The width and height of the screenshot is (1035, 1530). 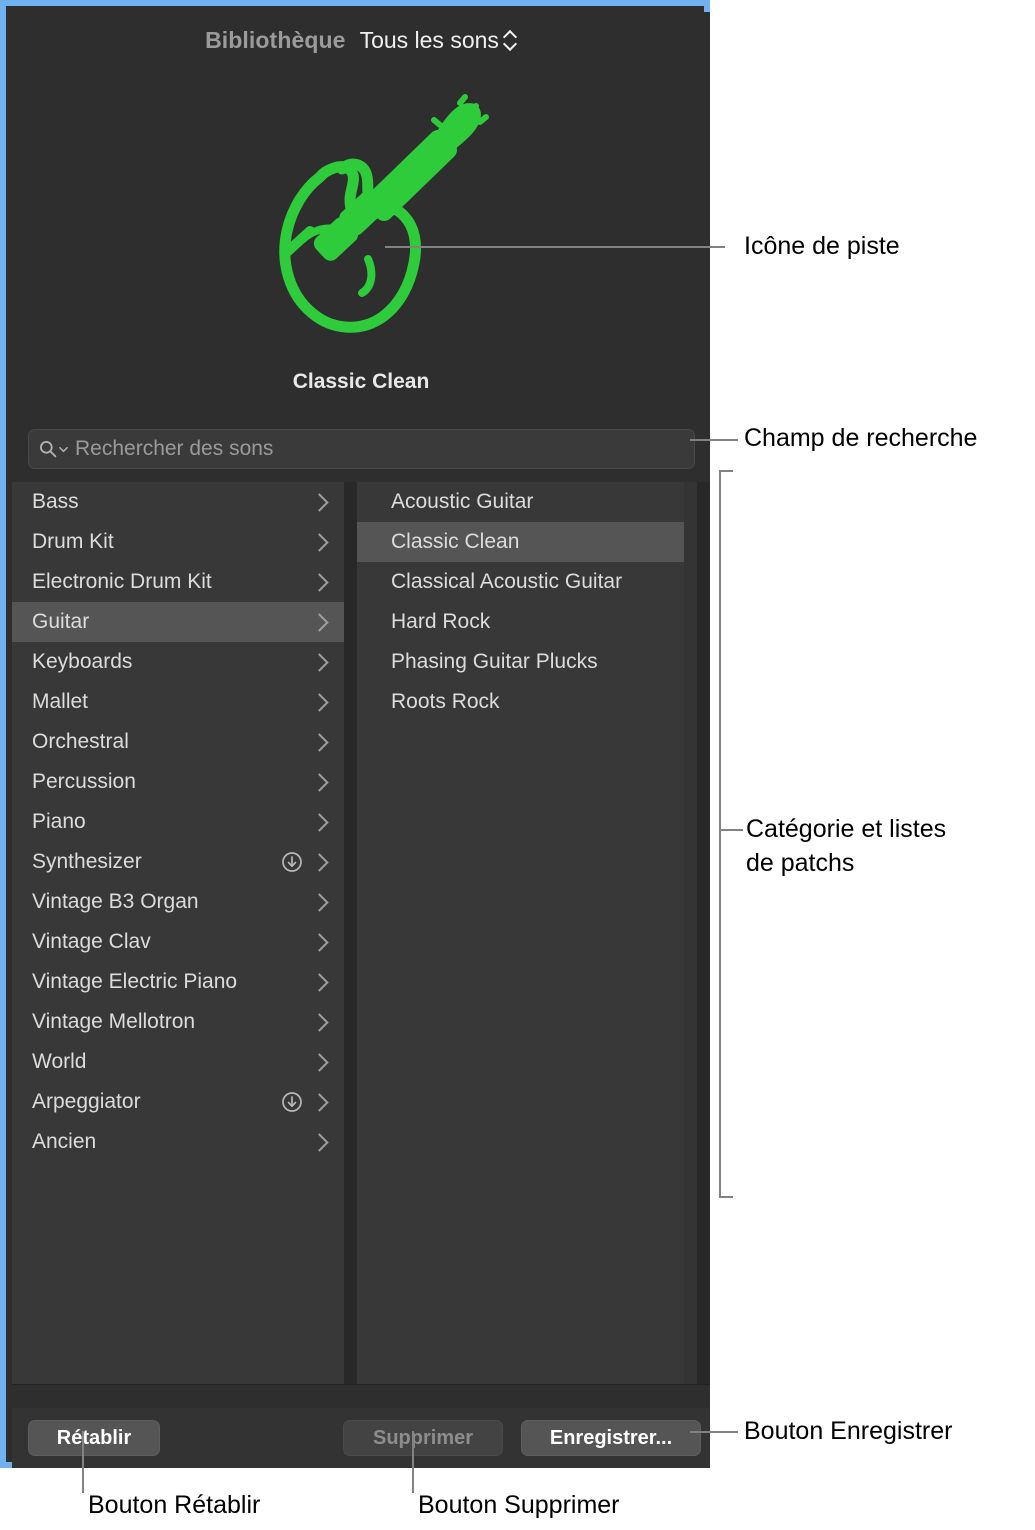 I want to click on leader-track-icon, so click(x=555, y=247).